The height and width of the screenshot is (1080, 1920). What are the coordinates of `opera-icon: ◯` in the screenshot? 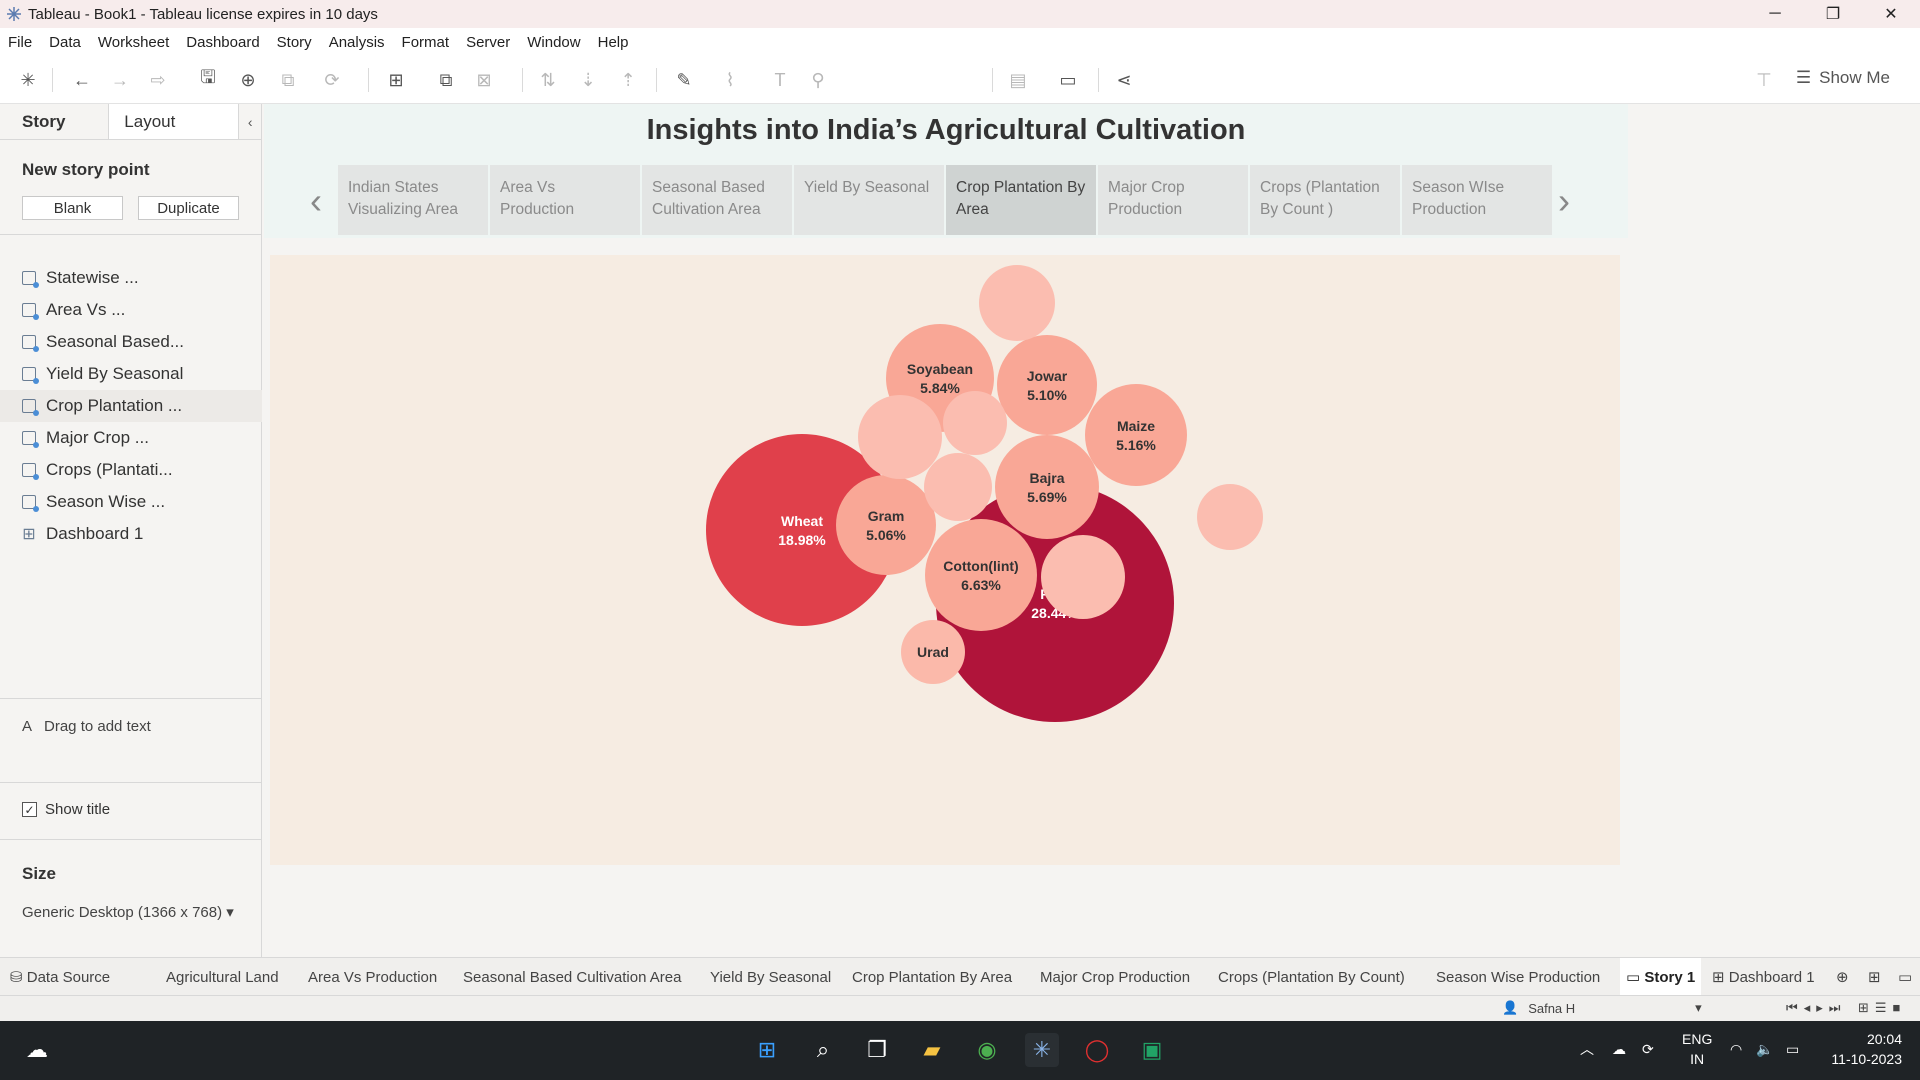 It's located at (1097, 1050).